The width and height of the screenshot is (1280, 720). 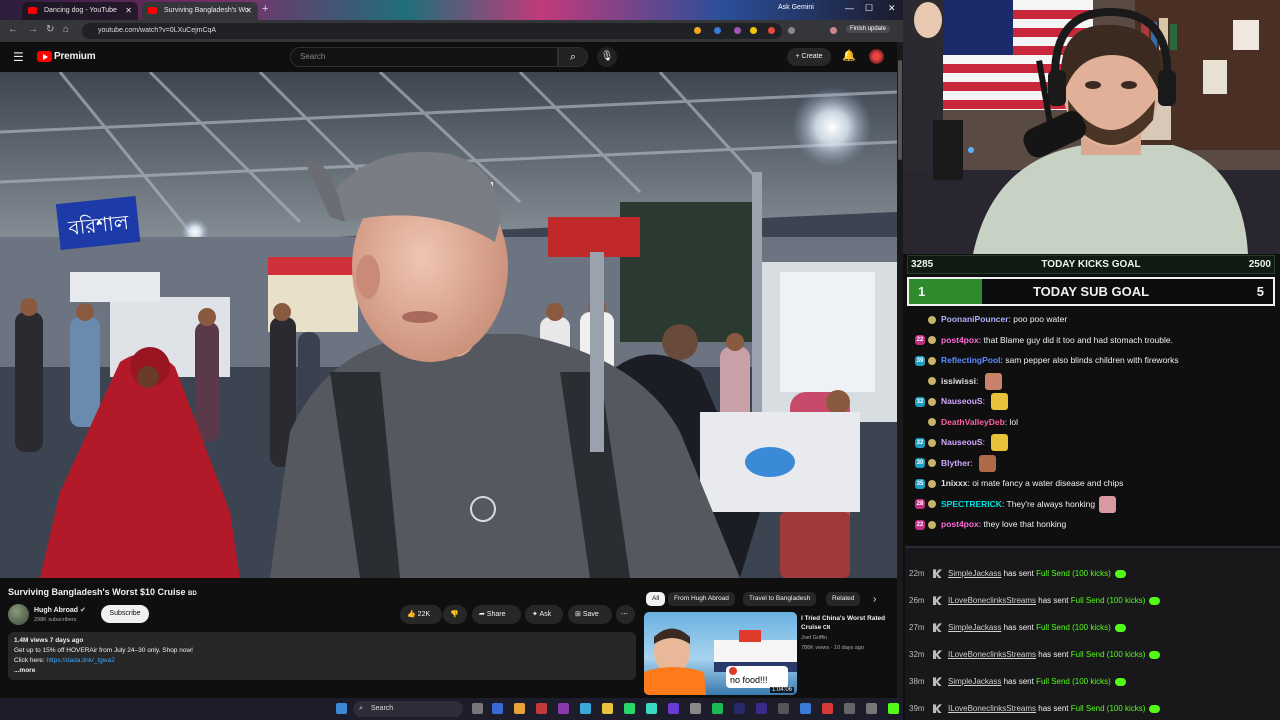 What do you see at coordinates (958, 381) in the screenshot?
I see `chat-username: issiwissi` at bounding box center [958, 381].